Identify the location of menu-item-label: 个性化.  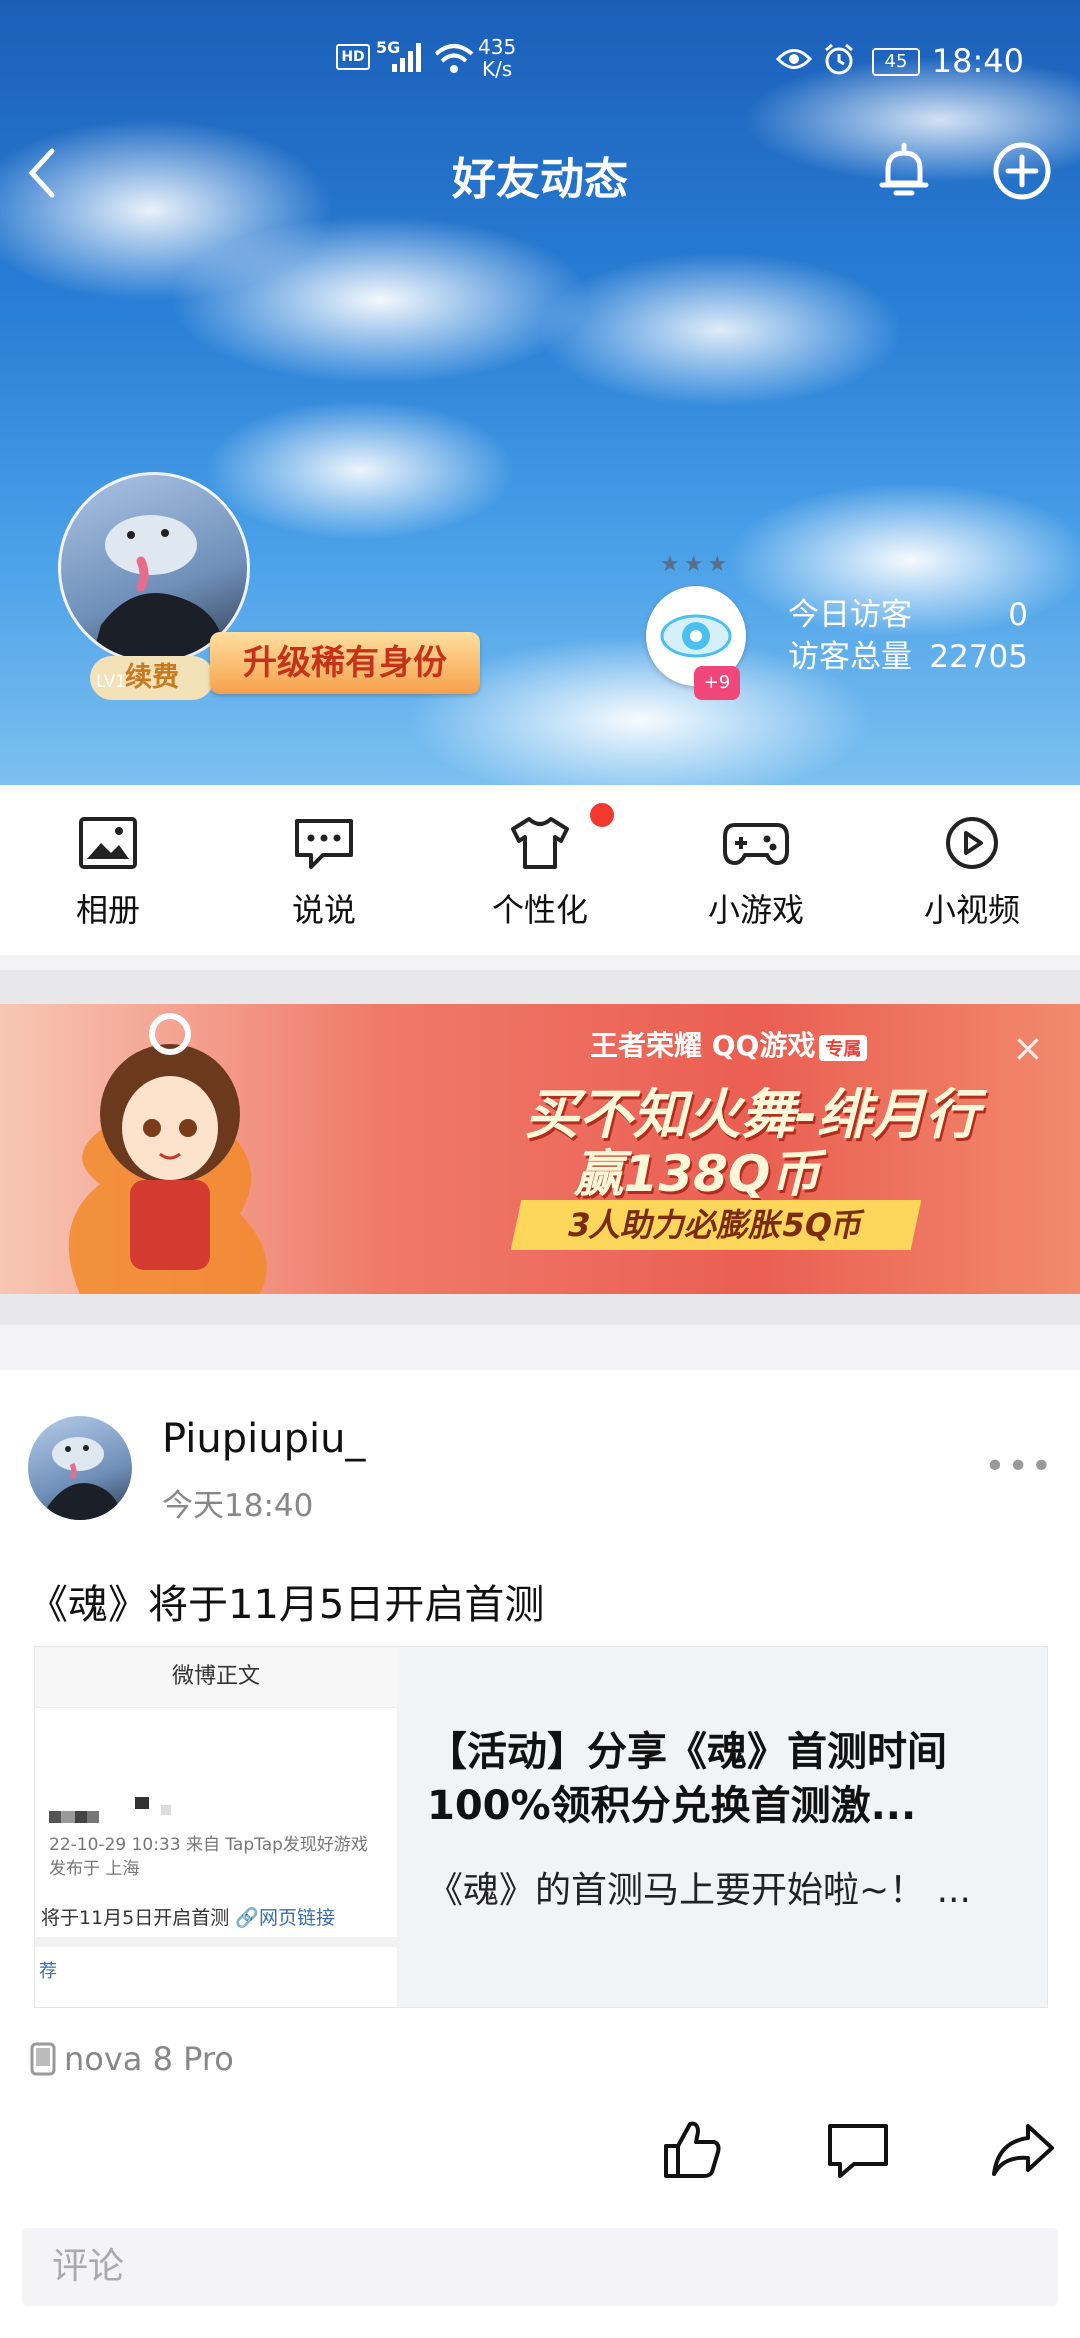
(539, 910).